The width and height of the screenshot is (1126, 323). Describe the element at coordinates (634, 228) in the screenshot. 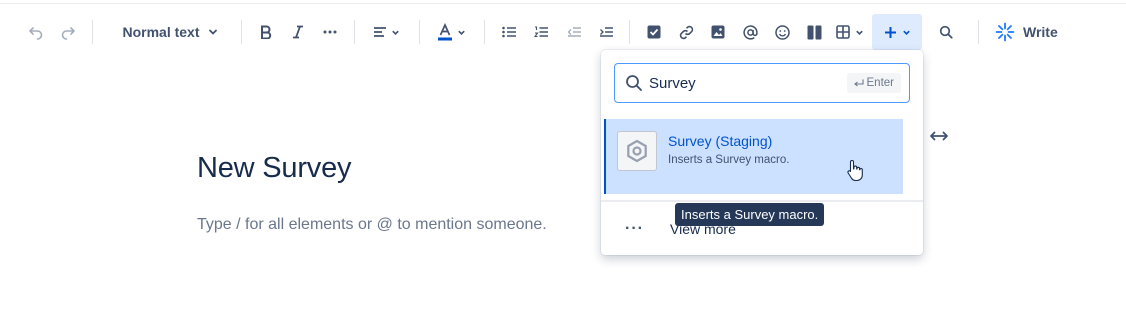

I see `more-icon: ···` at that location.